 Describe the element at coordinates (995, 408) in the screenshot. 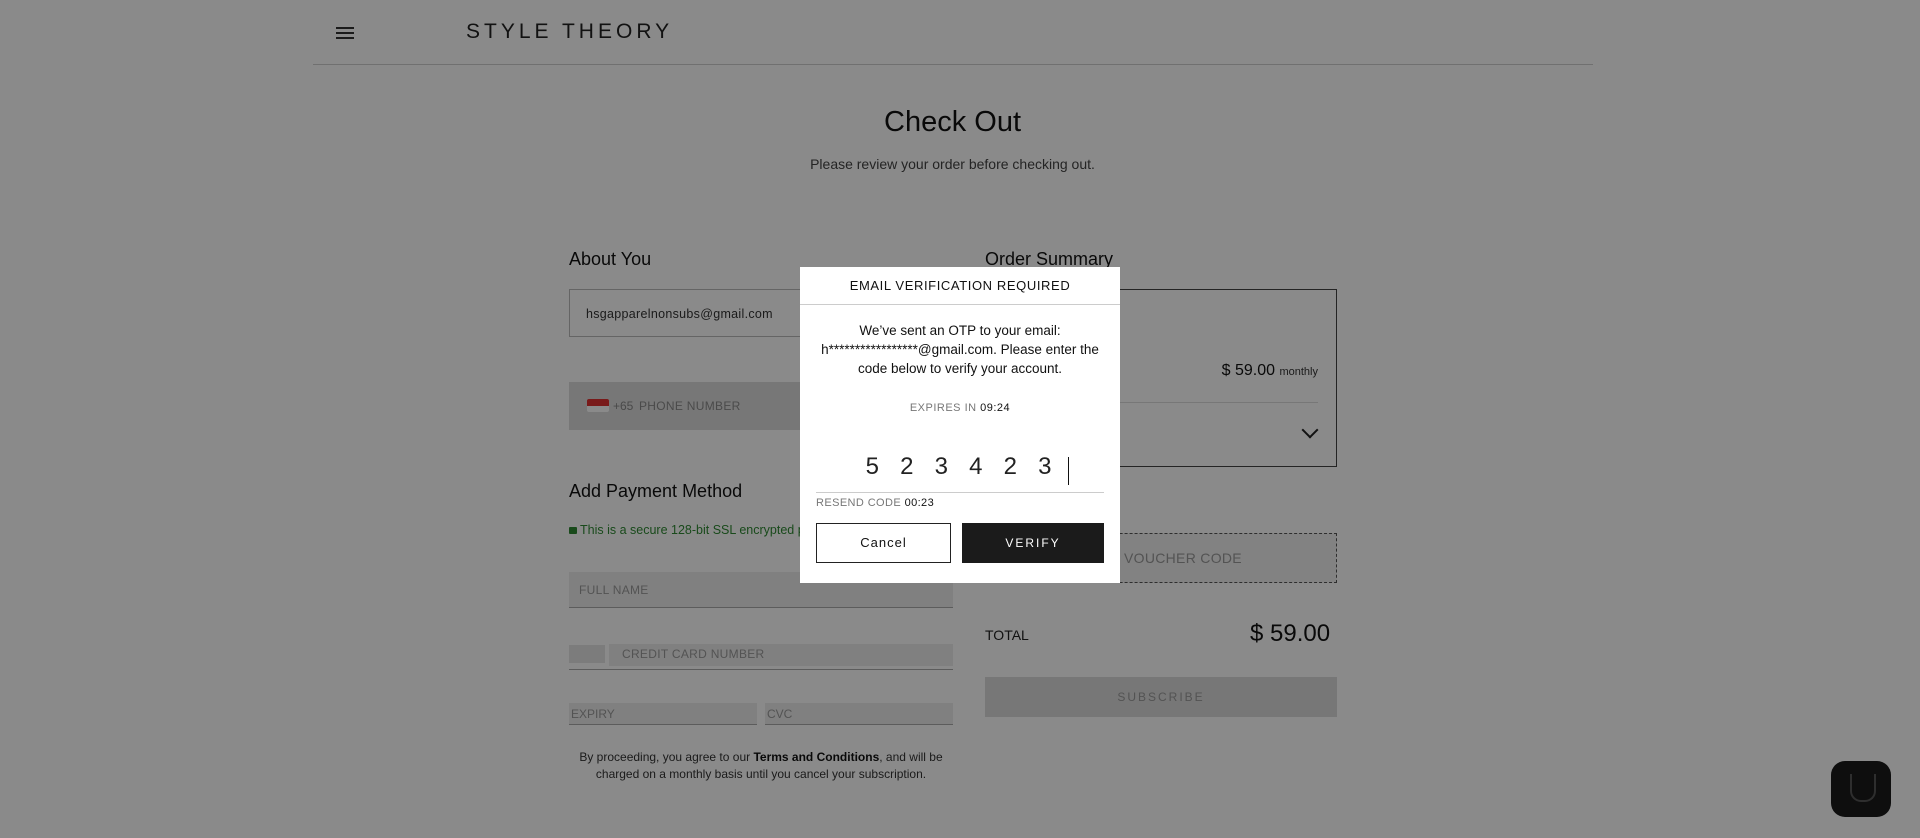

I see `expires-value: 09:24` at that location.